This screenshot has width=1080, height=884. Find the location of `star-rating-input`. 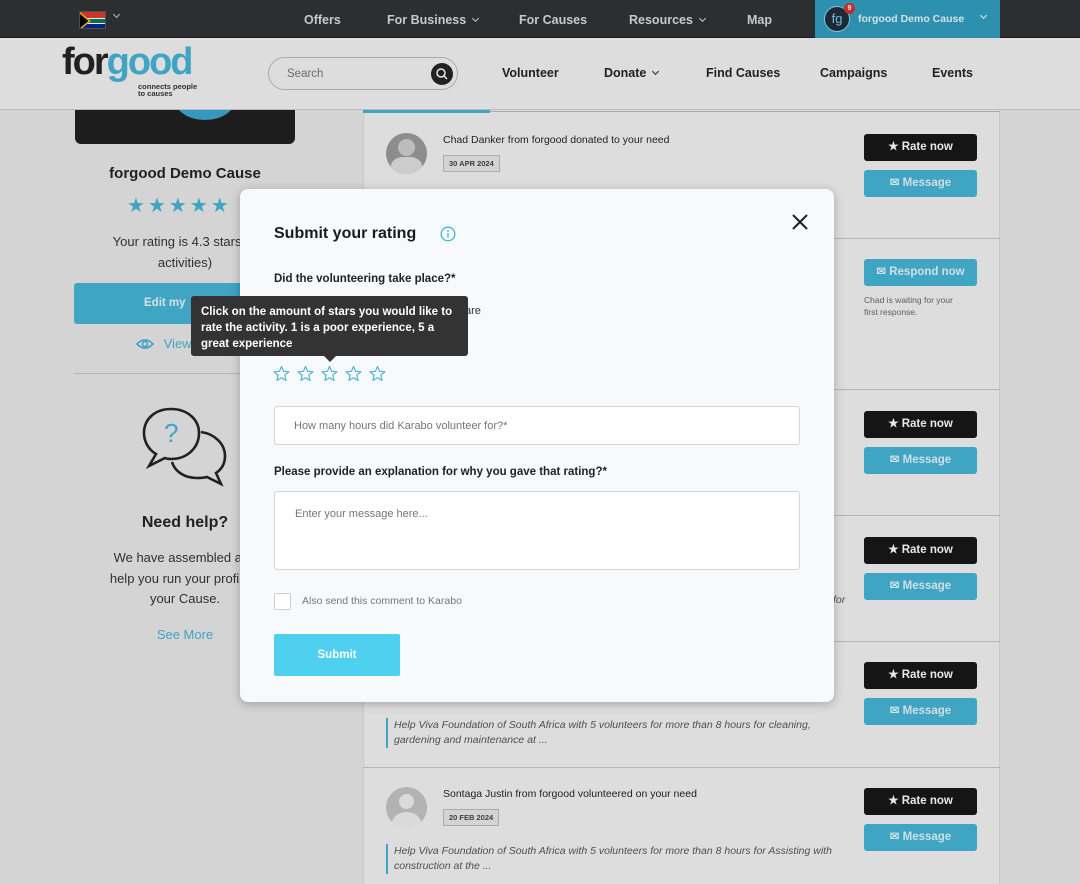

star-rating-input is located at coordinates (333, 376).